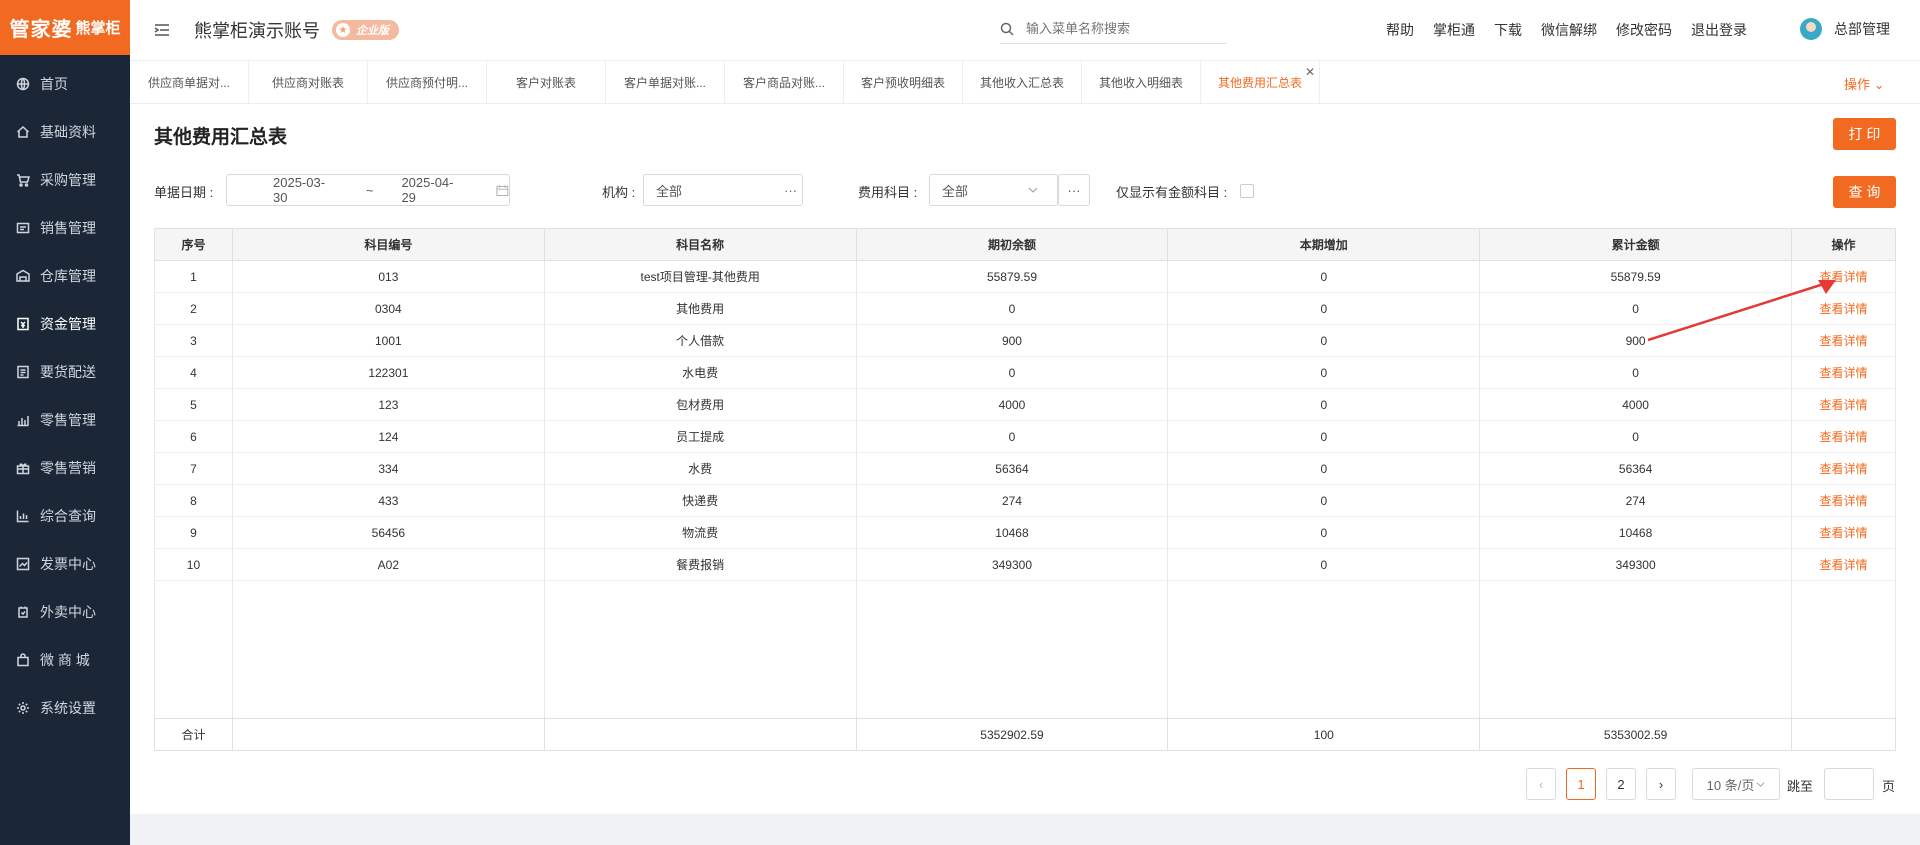 This screenshot has height=845, width=1920. What do you see at coordinates (65, 132) in the screenshot?
I see `sidebar-item-2: 基础资料` at bounding box center [65, 132].